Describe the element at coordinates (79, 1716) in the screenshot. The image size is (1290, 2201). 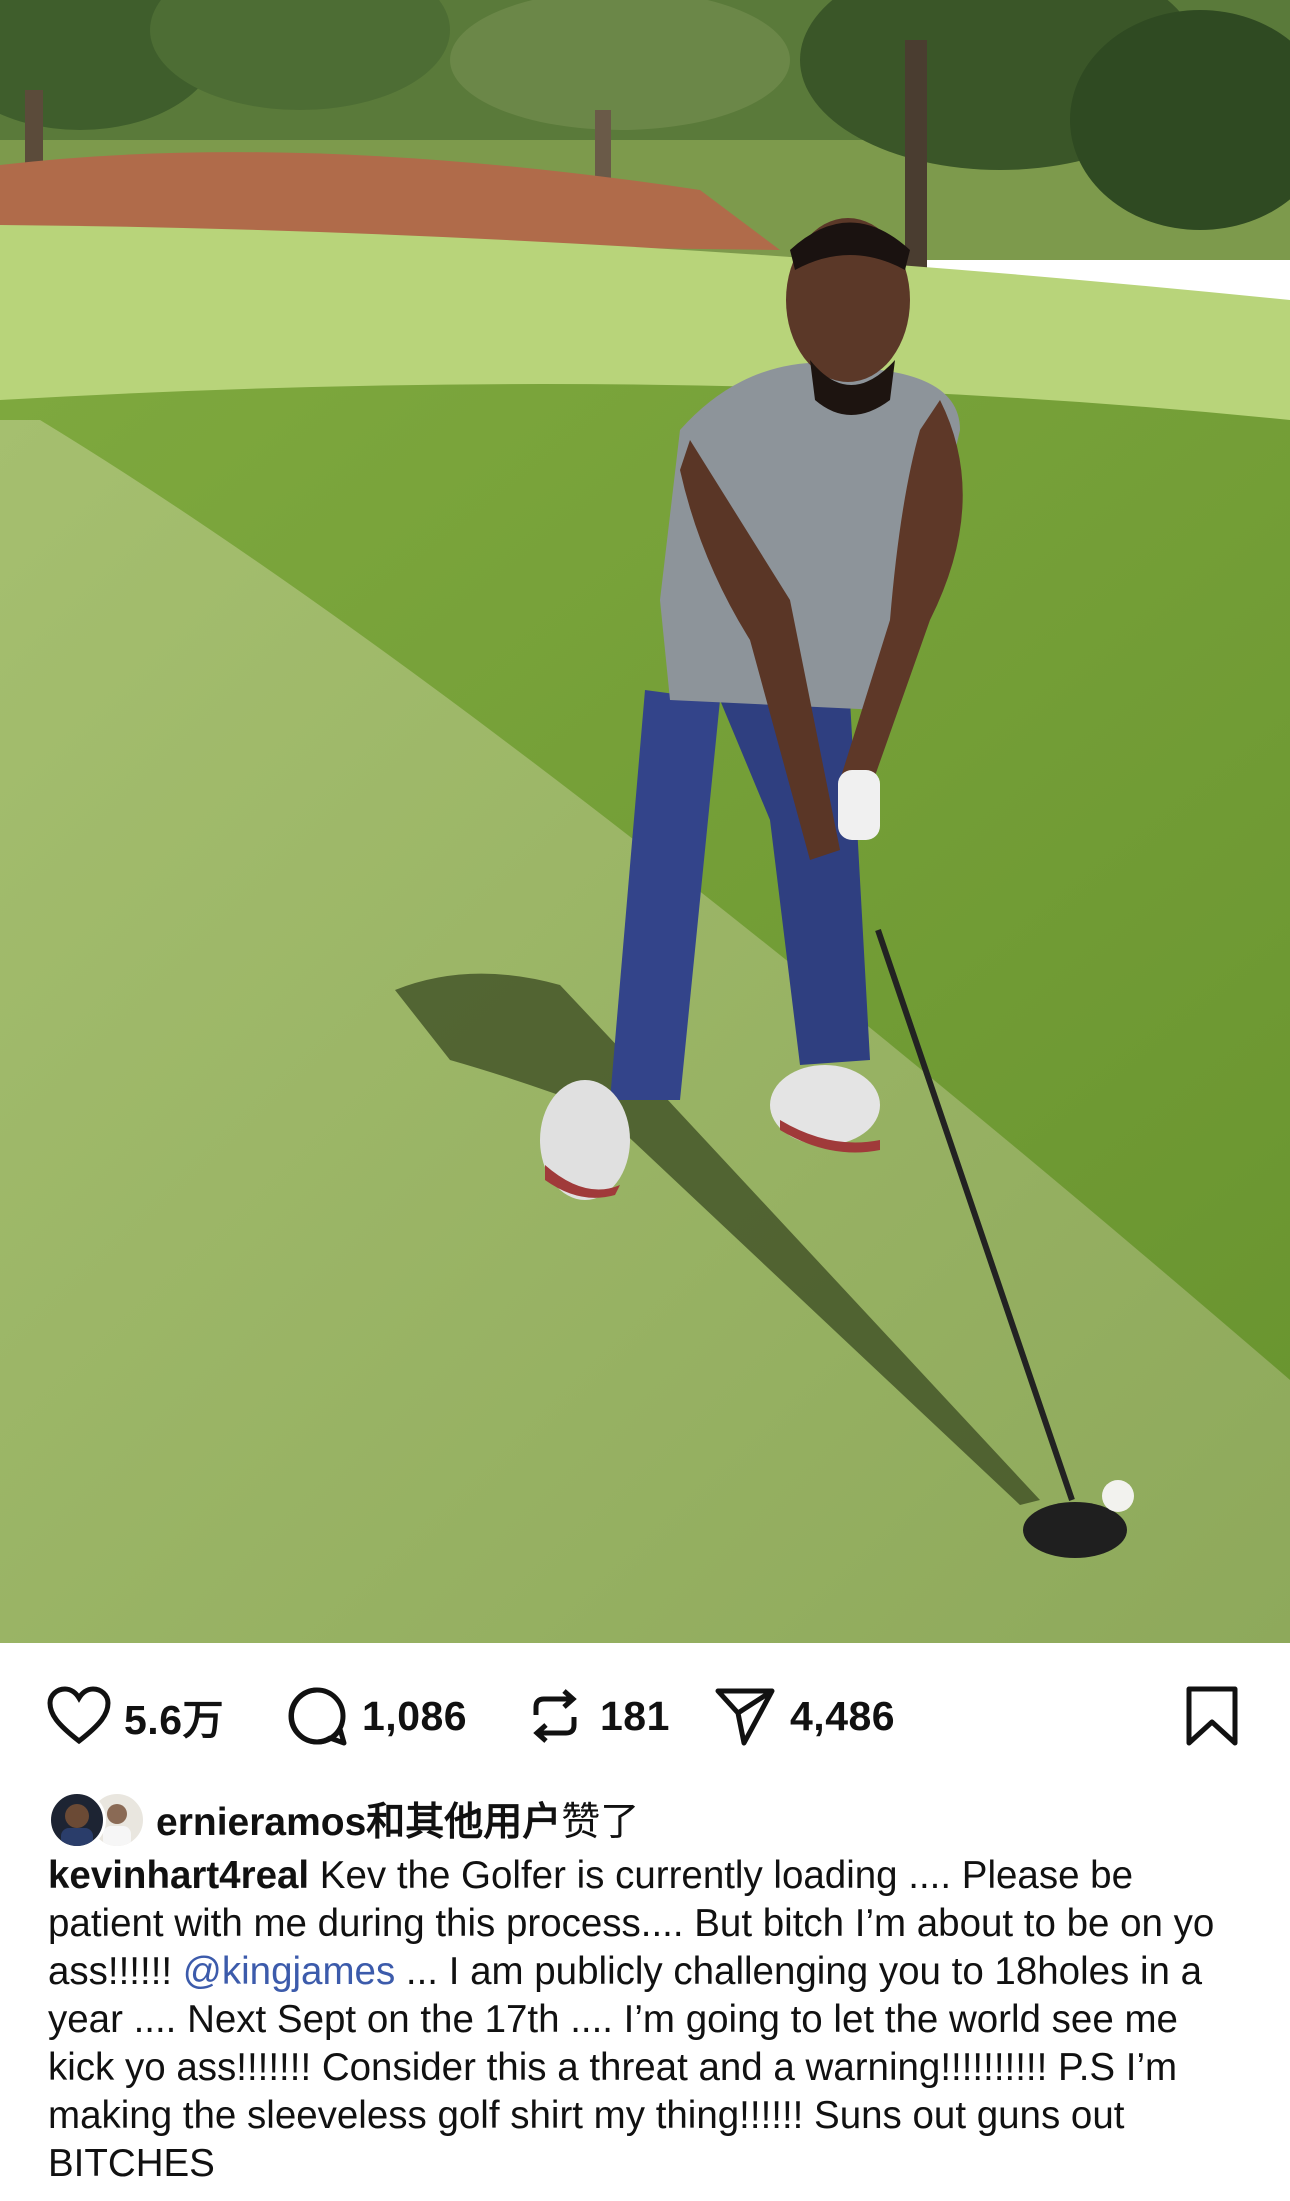
I see `heart-icon` at that location.